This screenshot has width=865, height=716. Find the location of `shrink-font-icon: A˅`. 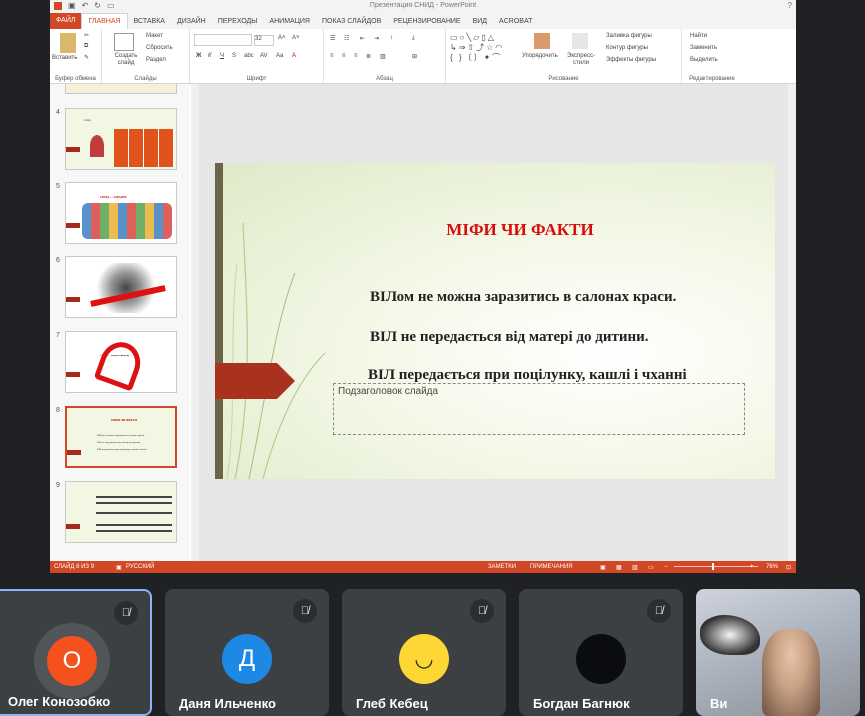

shrink-font-icon: A˅ is located at coordinates (296, 38).